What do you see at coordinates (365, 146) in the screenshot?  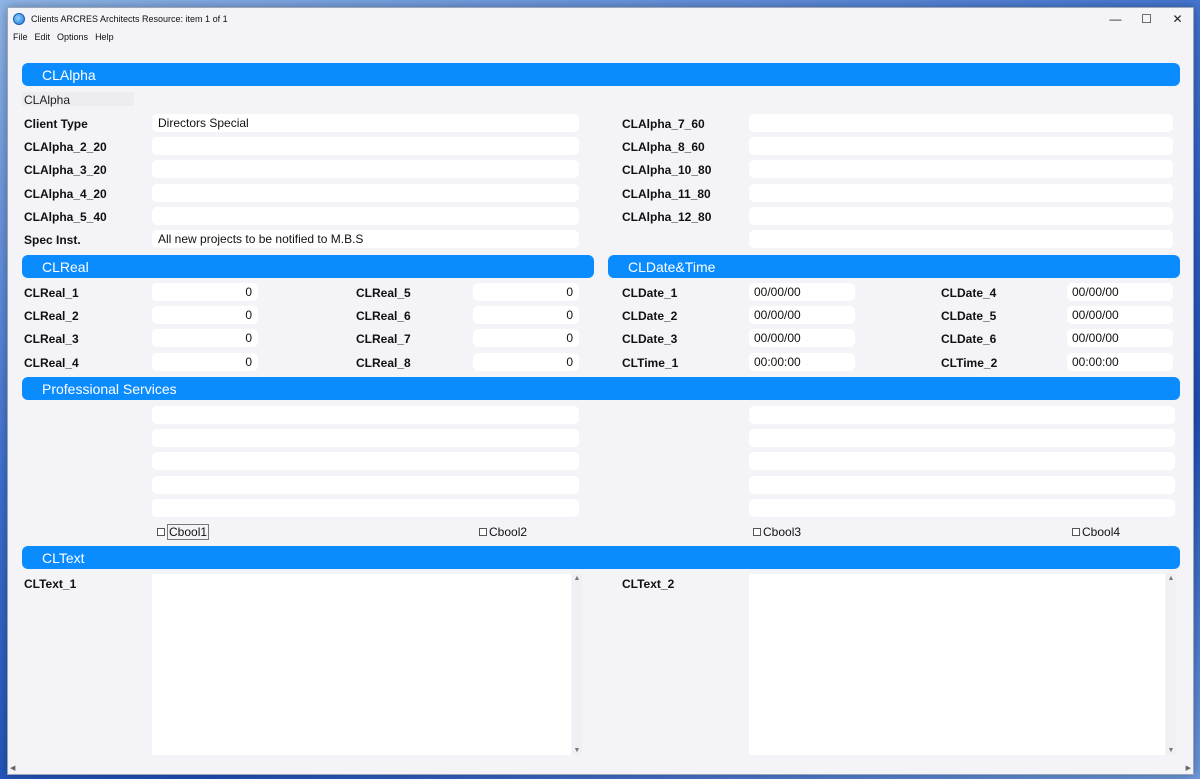 I see `clalpha-2-20-field` at bounding box center [365, 146].